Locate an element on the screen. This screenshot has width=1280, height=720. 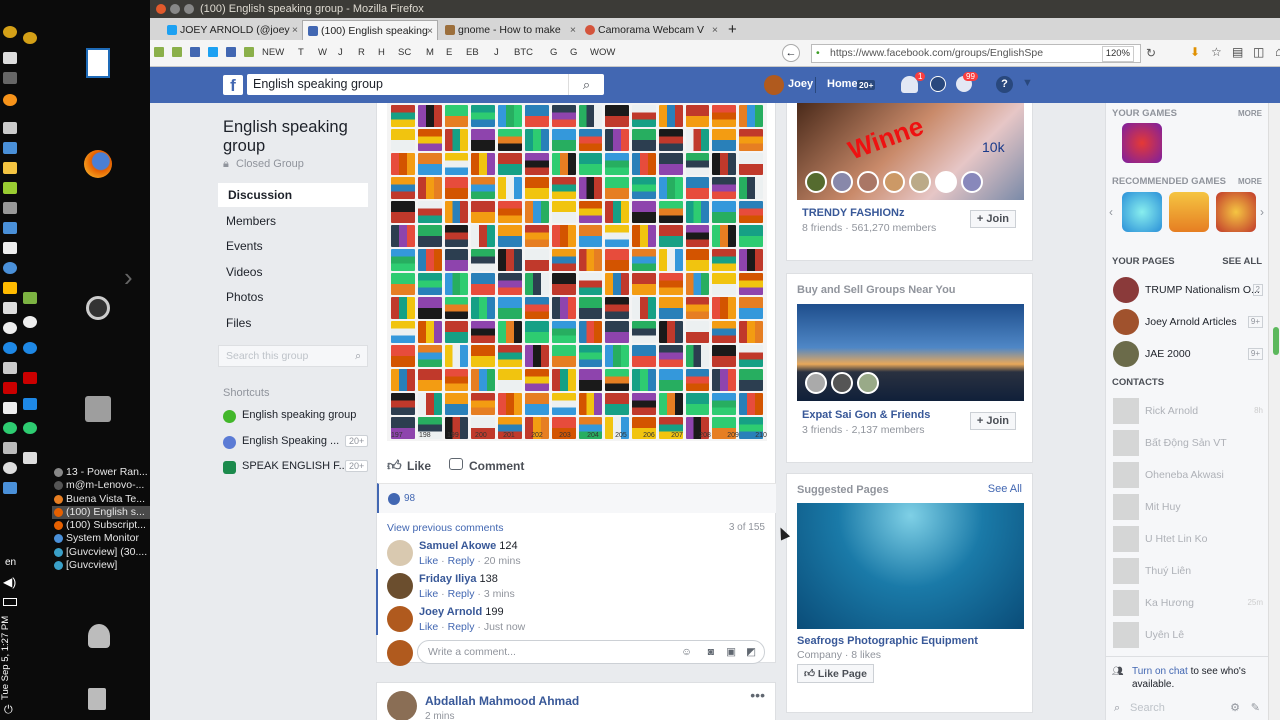
bookmark-item: E is located at coordinates (449, 52).